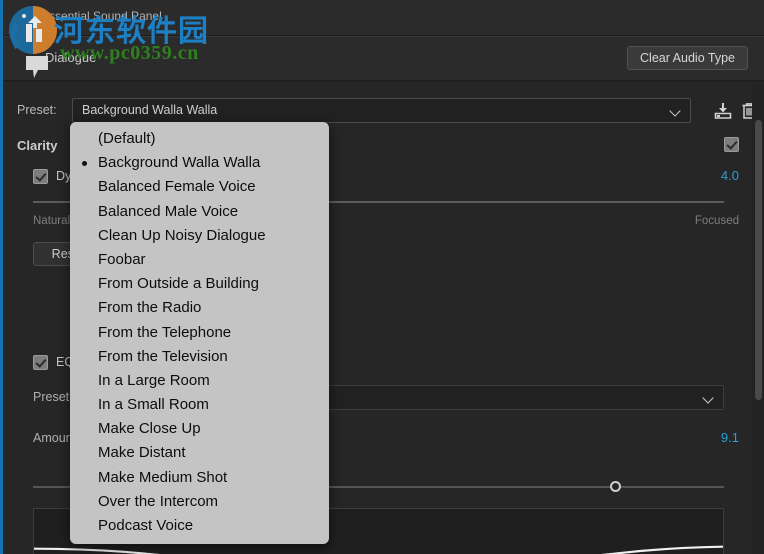  I want to click on dropdown-item: From the Television, so click(199, 357).